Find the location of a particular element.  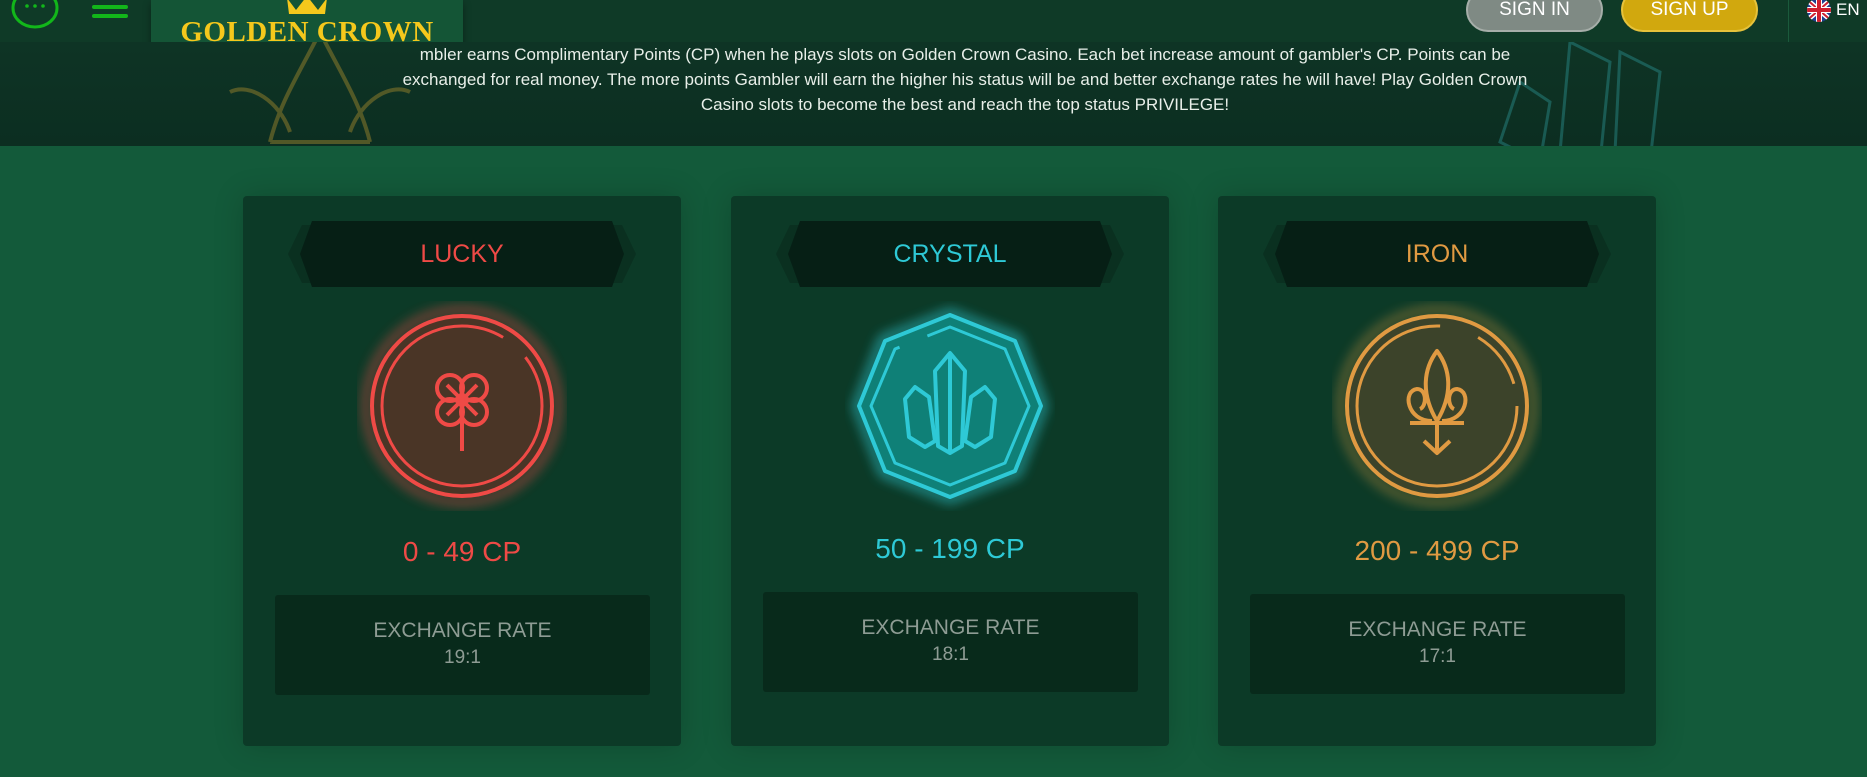

status-name: LUCKY is located at coordinates (462, 254).